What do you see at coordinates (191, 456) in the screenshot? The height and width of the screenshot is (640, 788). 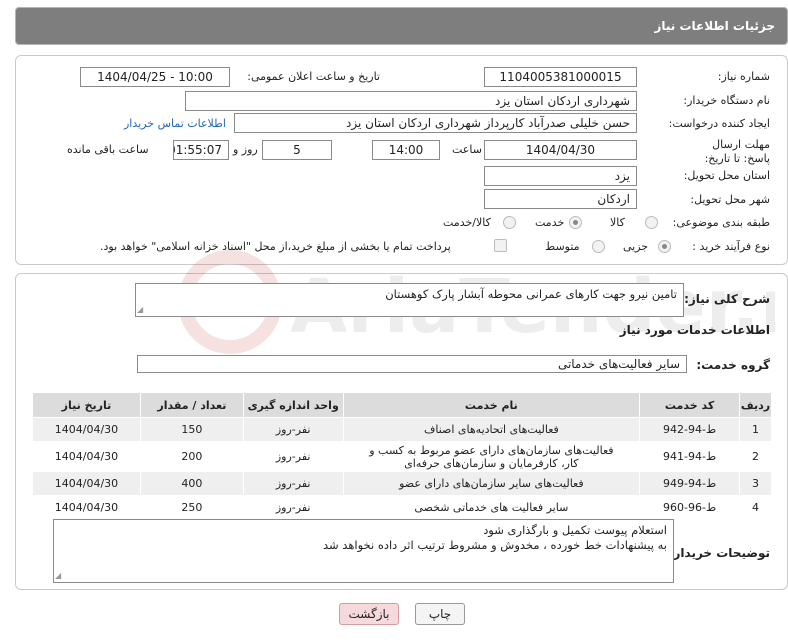 I see `cell-quantity: 200` at bounding box center [191, 456].